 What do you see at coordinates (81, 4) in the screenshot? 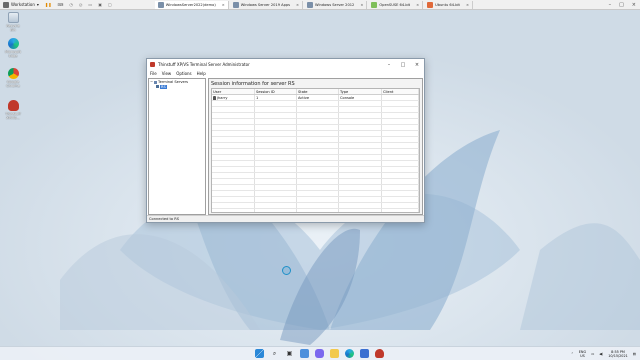
I see `snapshot-manager-icon: ◶` at bounding box center [81, 4].